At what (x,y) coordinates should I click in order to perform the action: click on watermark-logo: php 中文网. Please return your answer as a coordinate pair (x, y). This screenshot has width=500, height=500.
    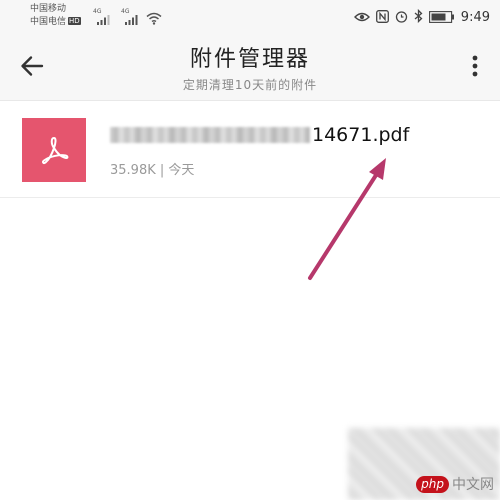
    Looking at the image, I should click on (455, 484).